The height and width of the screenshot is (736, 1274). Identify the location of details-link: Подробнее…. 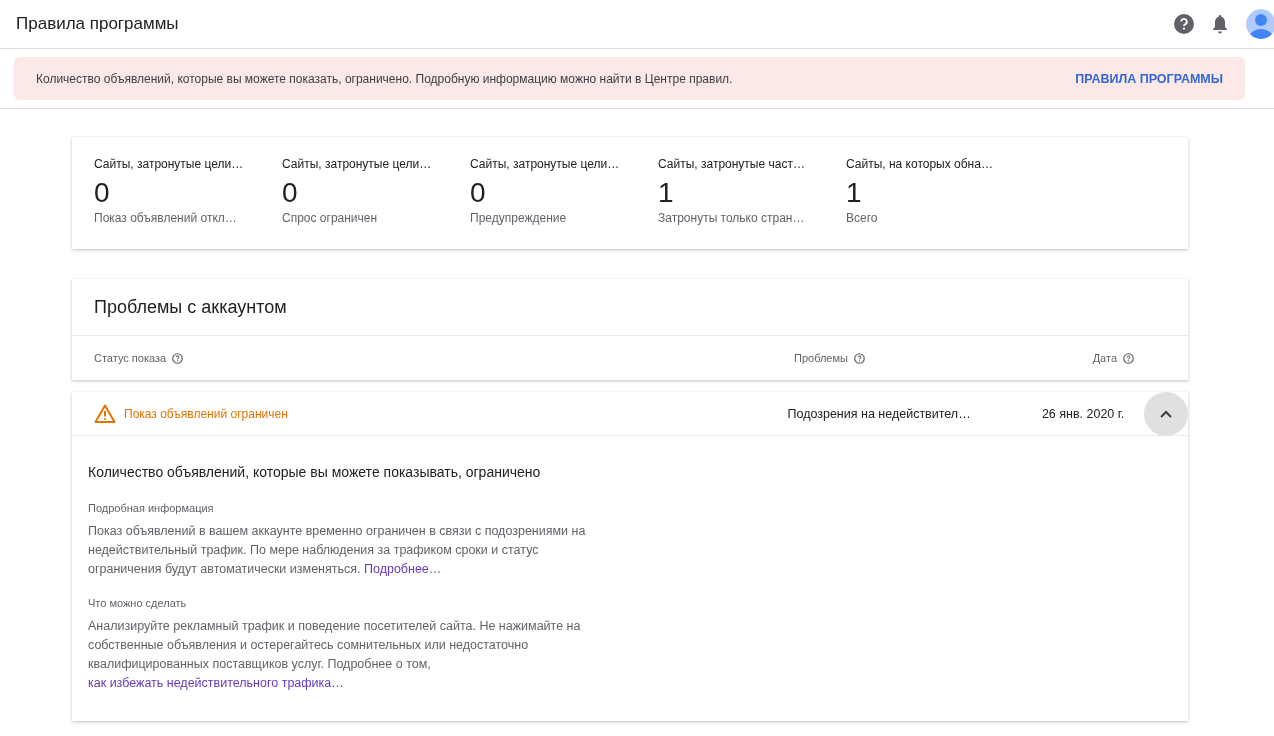
(403, 569).